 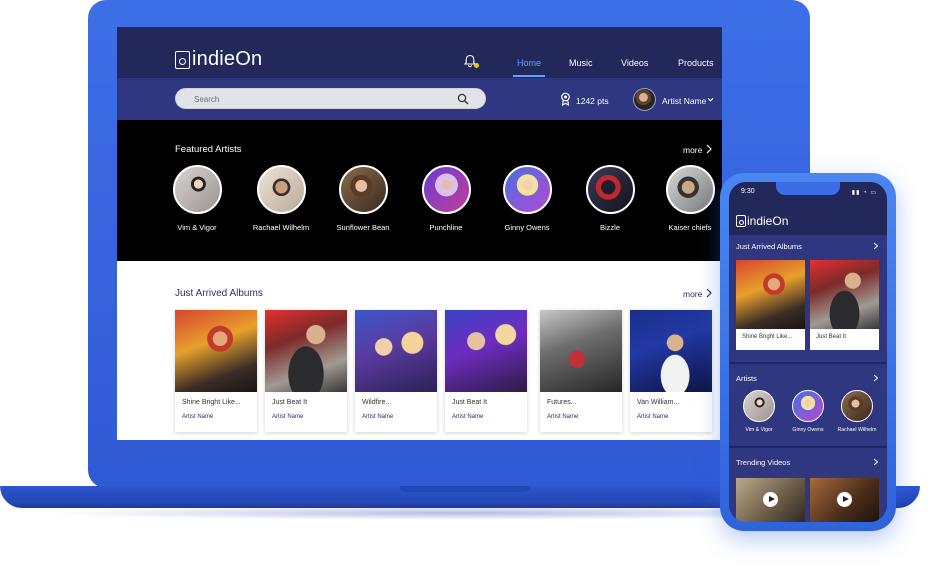 I want to click on featured-more-link: more, so click(x=692, y=150).